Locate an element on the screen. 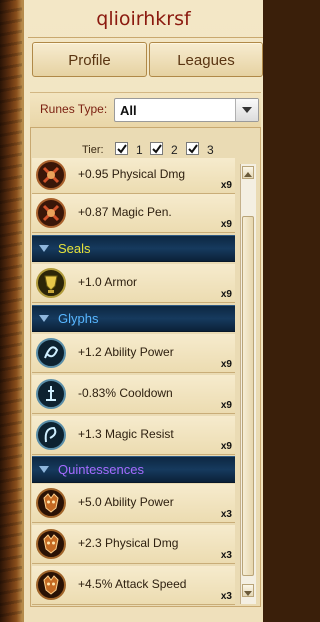 The width and height of the screenshot is (320, 622). runes-type-selected-value: All is located at coordinates (128, 110).